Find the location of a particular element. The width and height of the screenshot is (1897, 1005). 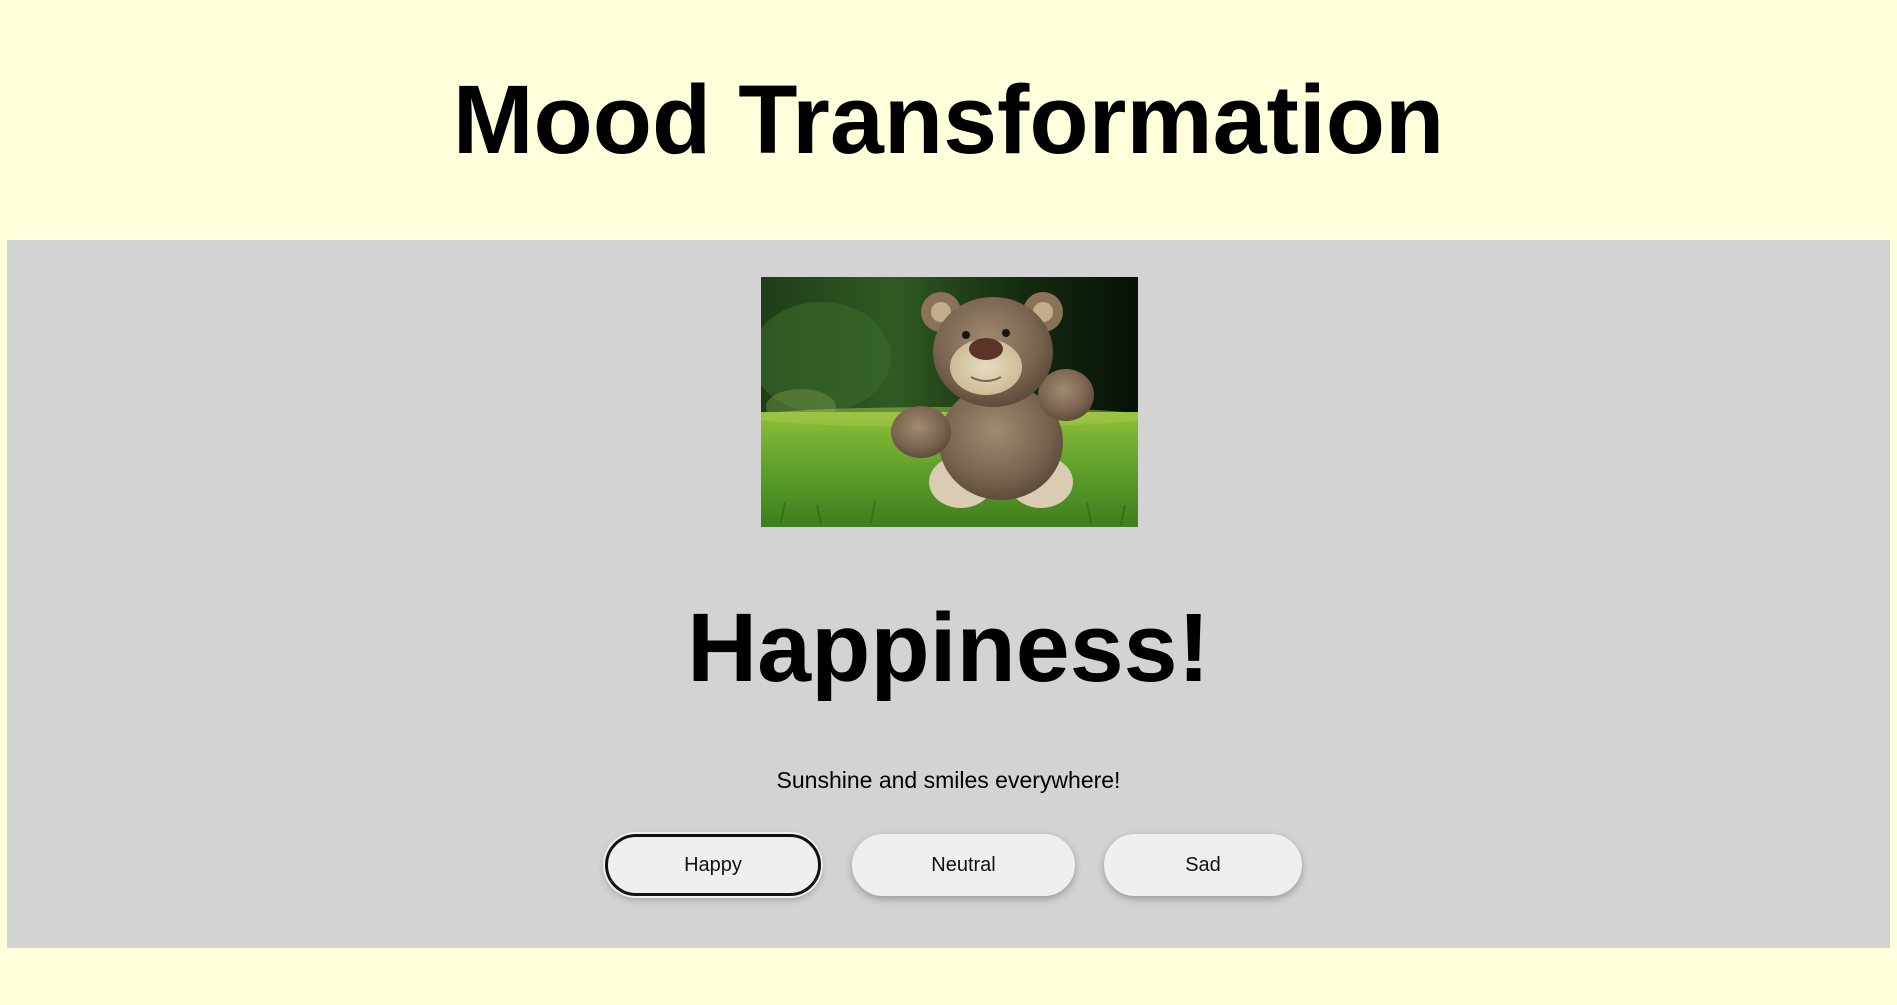

sad-button: Sad is located at coordinates (1203, 865).